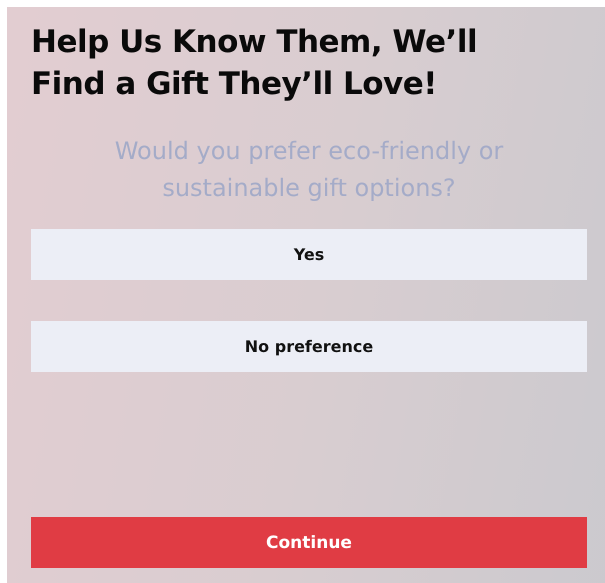 The height and width of the screenshot is (583, 605). I want to click on option-button: Yes, so click(309, 254).